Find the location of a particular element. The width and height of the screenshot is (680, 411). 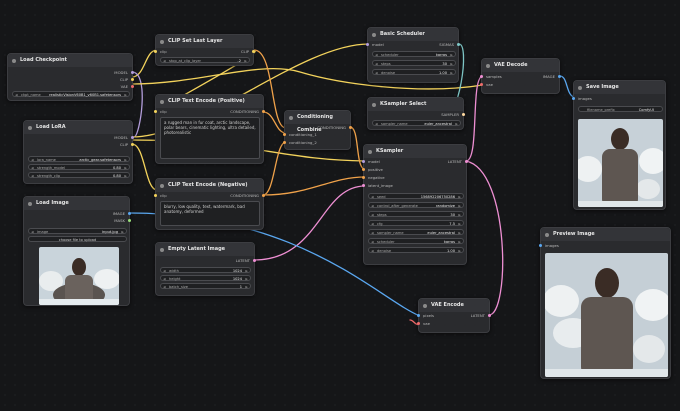

widget-image: ◀ image input.jpg ▶ is located at coordinates (77, 231).